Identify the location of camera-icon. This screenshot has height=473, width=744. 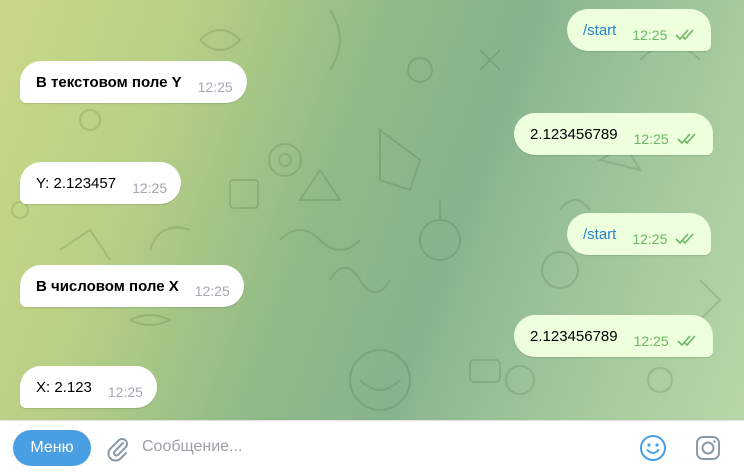
(708, 448).